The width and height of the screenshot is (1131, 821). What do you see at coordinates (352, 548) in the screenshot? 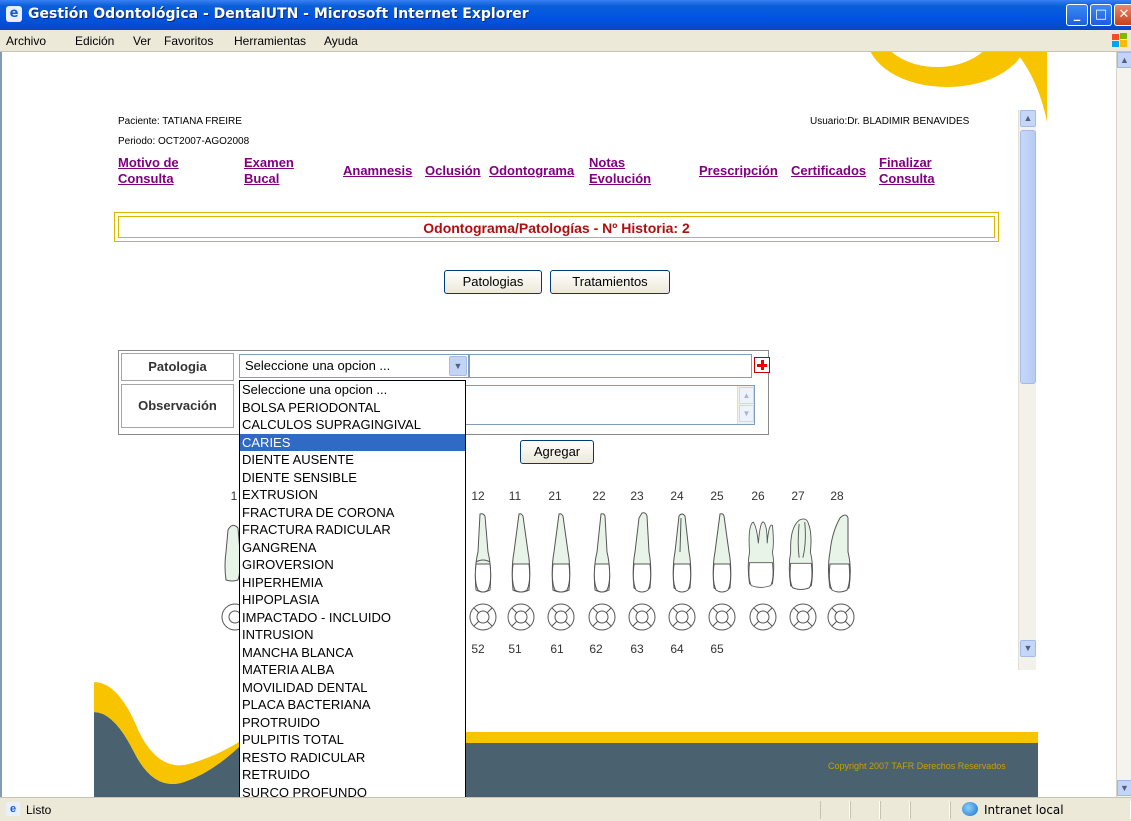
I see `dropdown-option: GANGRENA` at bounding box center [352, 548].